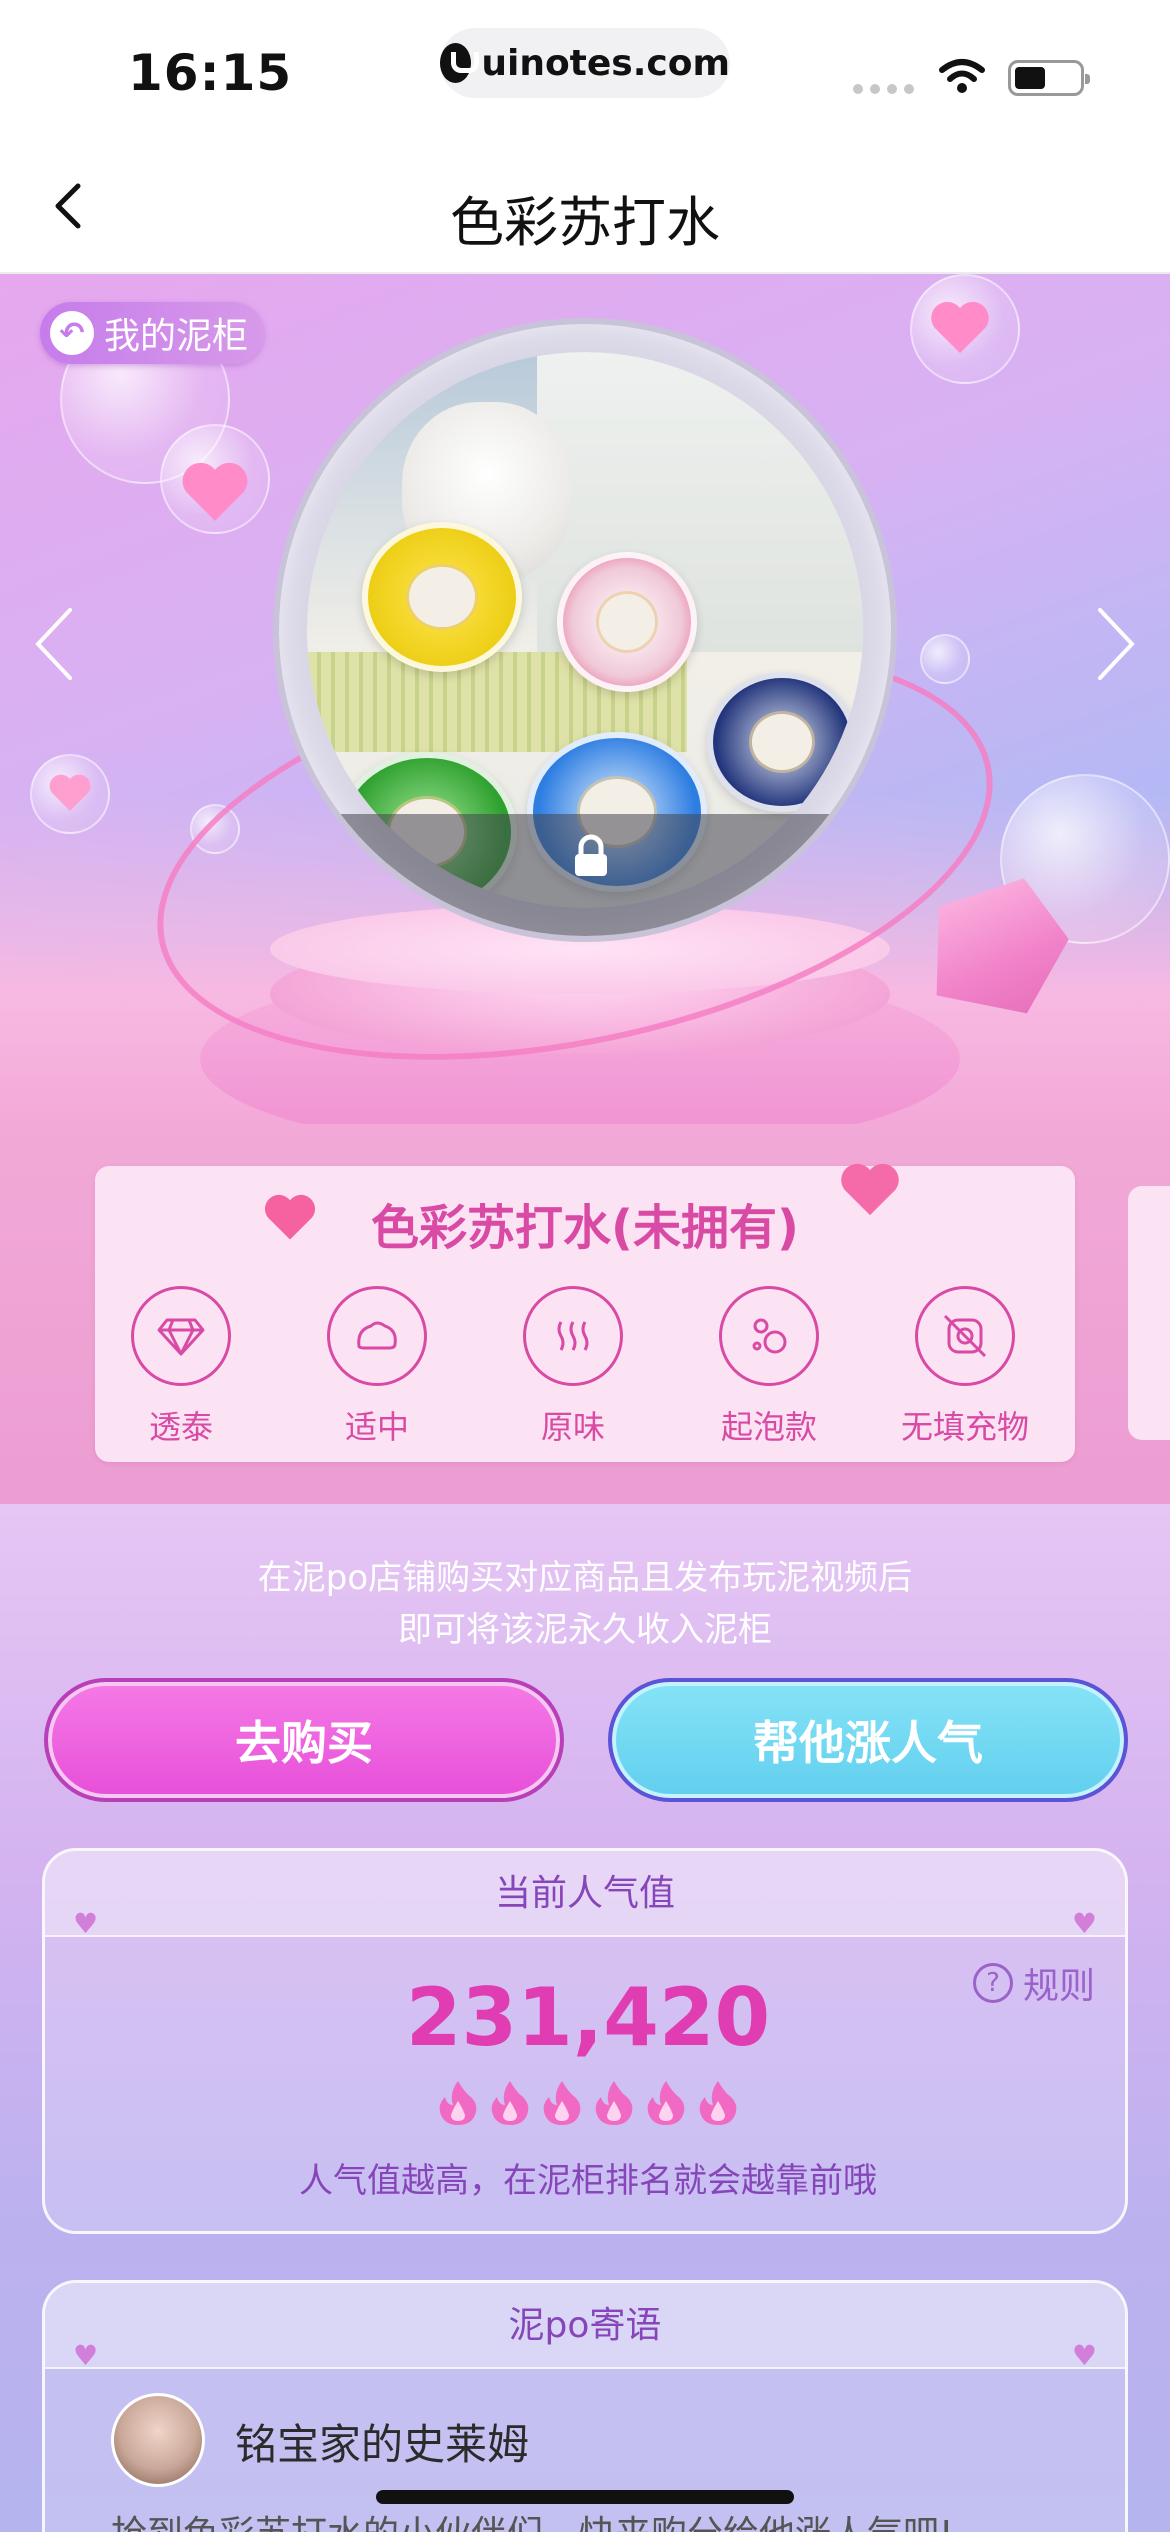 The height and width of the screenshot is (2532, 1170). What do you see at coordinates (158, 2440) in the screenshot?
I see `avatar` at bounding box center [158, 2440].